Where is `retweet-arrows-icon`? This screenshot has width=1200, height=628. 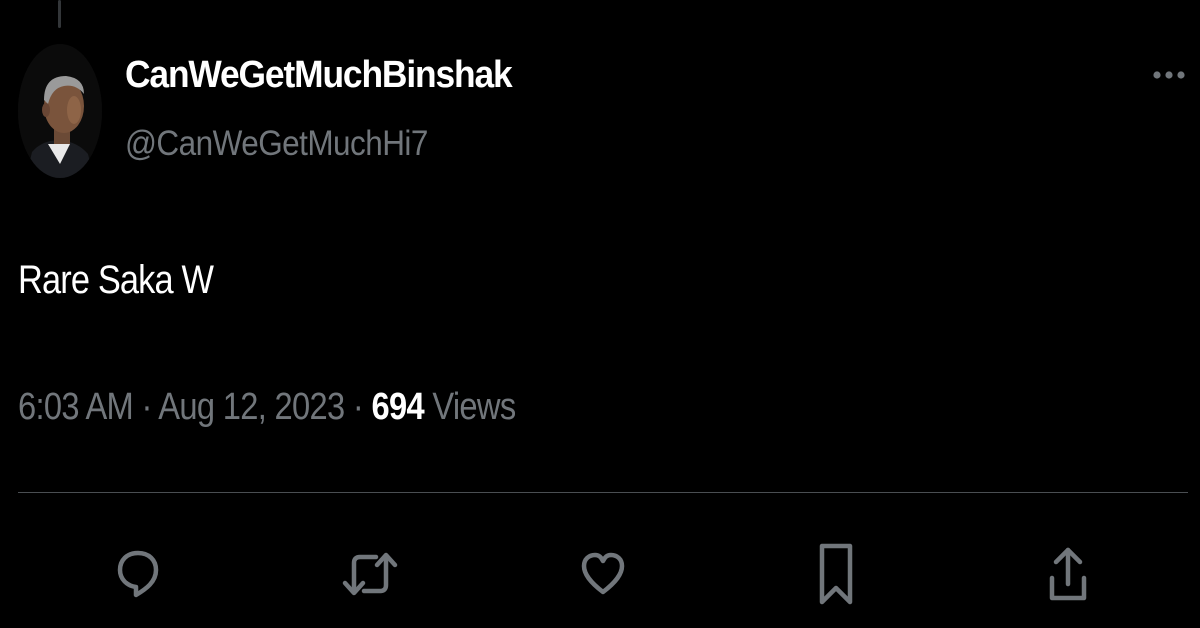 retweet-arrows-icon is located at coordinates (370, 574).